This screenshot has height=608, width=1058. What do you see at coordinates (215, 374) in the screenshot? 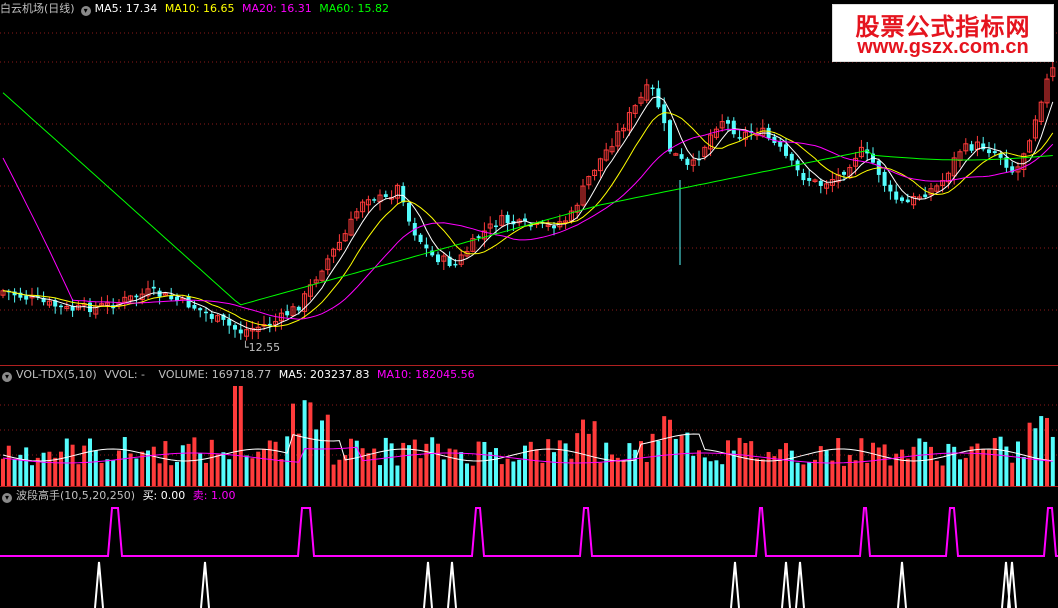
I see `volume-label: VOLUME: 169718.77` at bounding box center [215, 374].